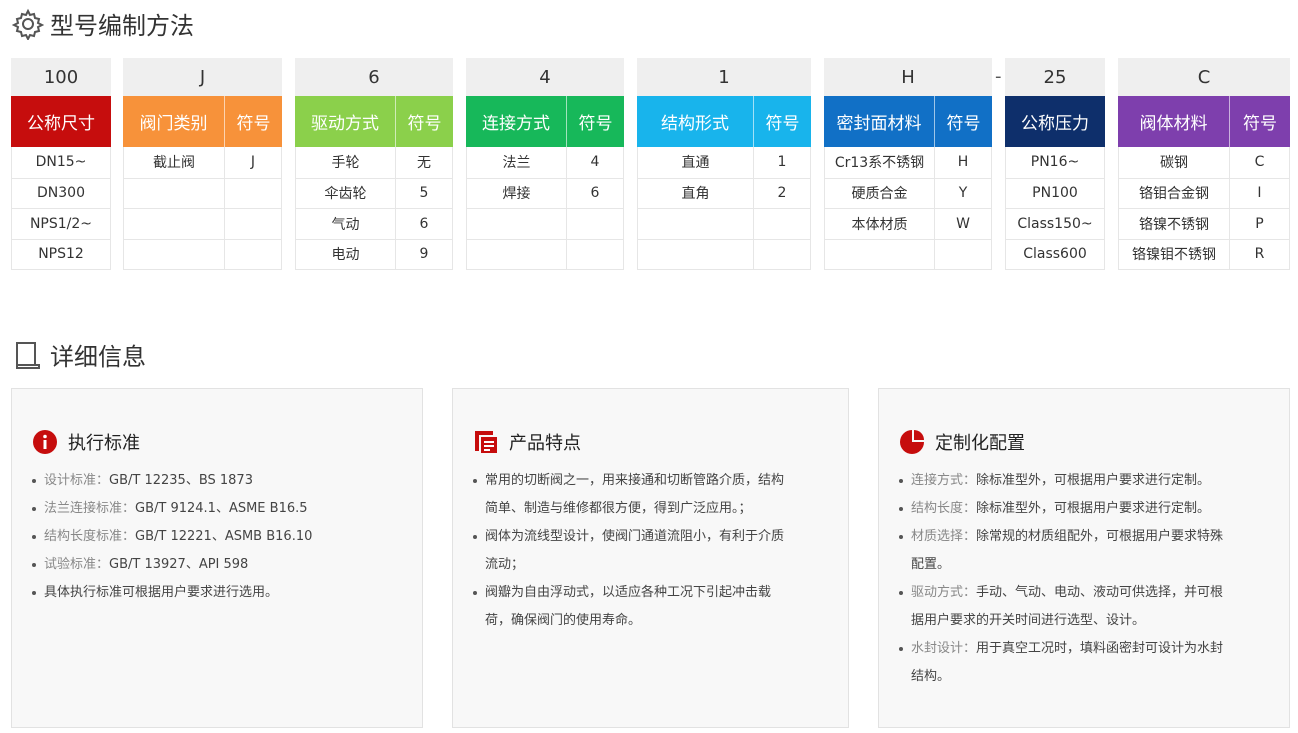  I want to click on option-cell: NPS12, so click(61, 254).